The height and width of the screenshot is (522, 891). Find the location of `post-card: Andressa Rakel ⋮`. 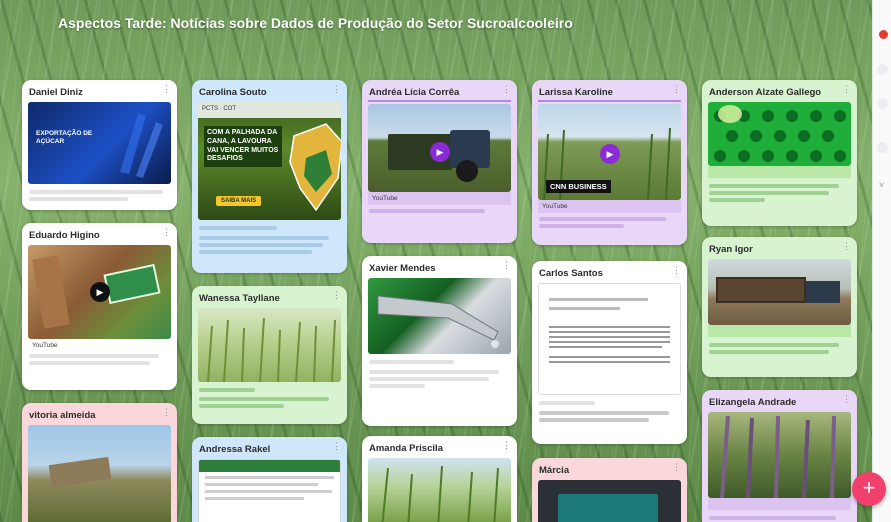

post-card: Andressa Rakel ⋮ is located at coordinates (269, 479).